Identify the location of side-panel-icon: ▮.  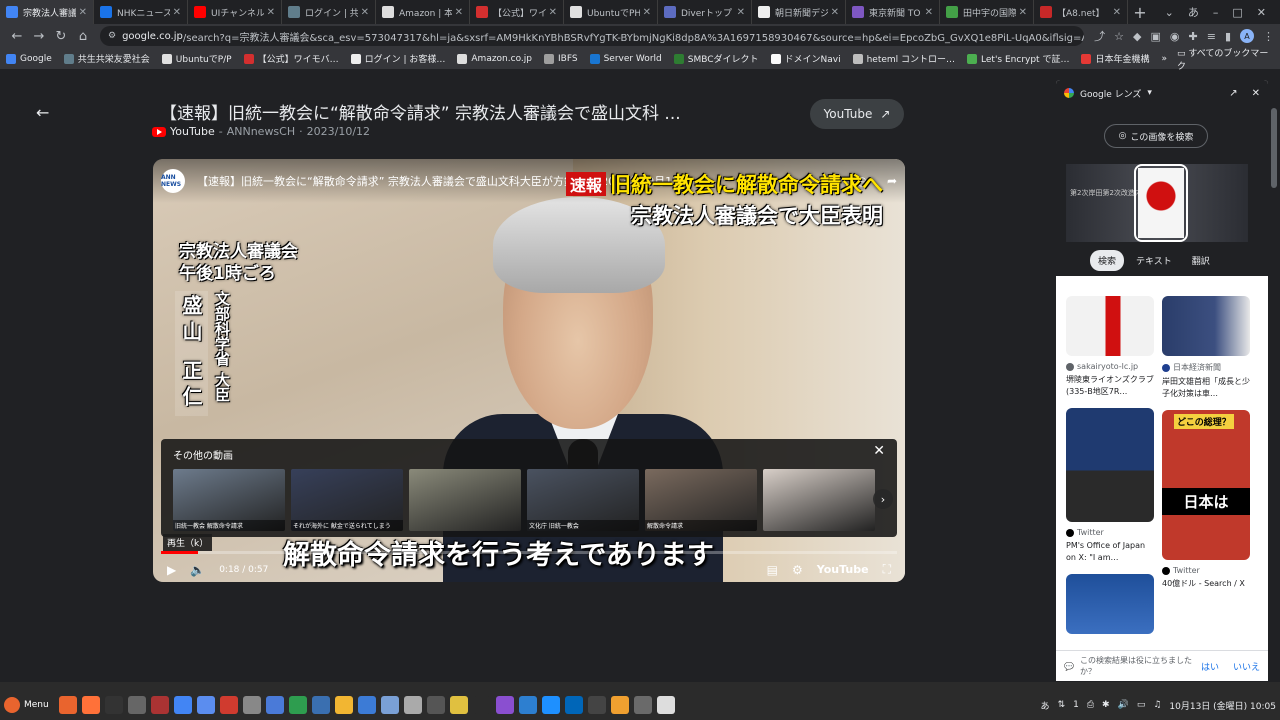
(1228, 36).